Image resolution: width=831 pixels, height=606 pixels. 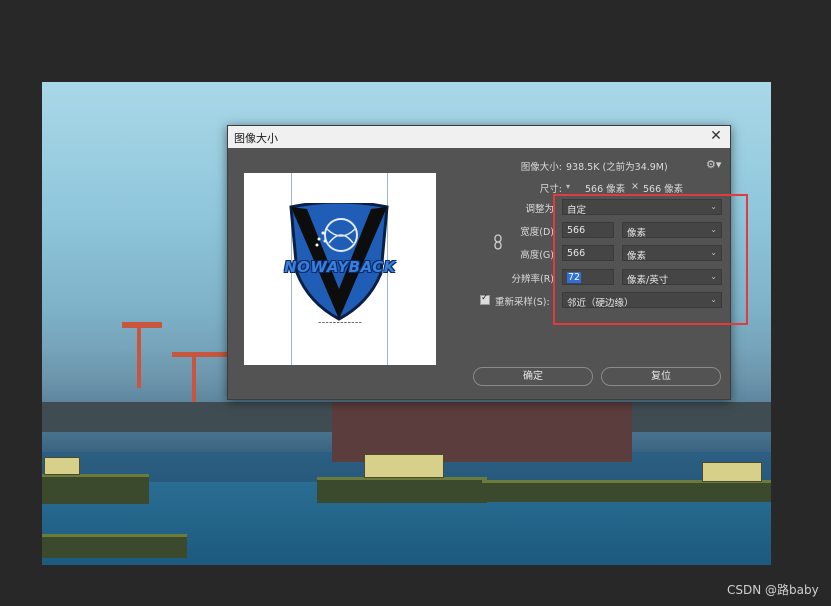 I want to click on resample-label: 重新采样(S):, so click(x=522, y=302).